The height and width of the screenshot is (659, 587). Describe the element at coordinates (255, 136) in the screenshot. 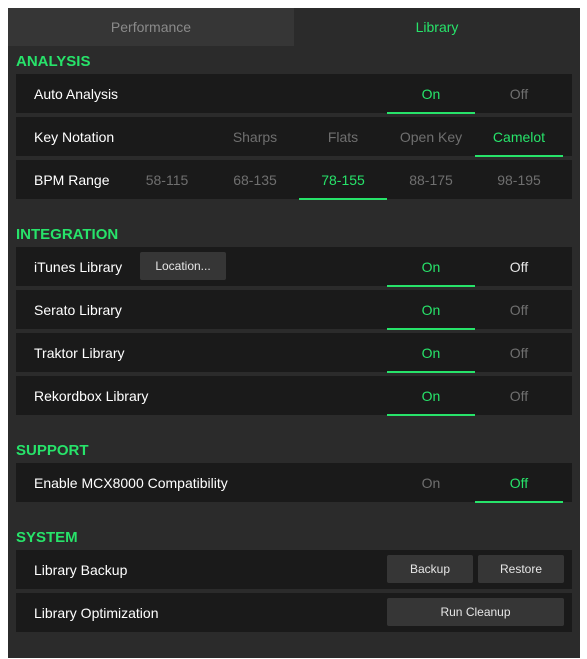

I see `key-notation-sharps-button: Sharps` at that location.